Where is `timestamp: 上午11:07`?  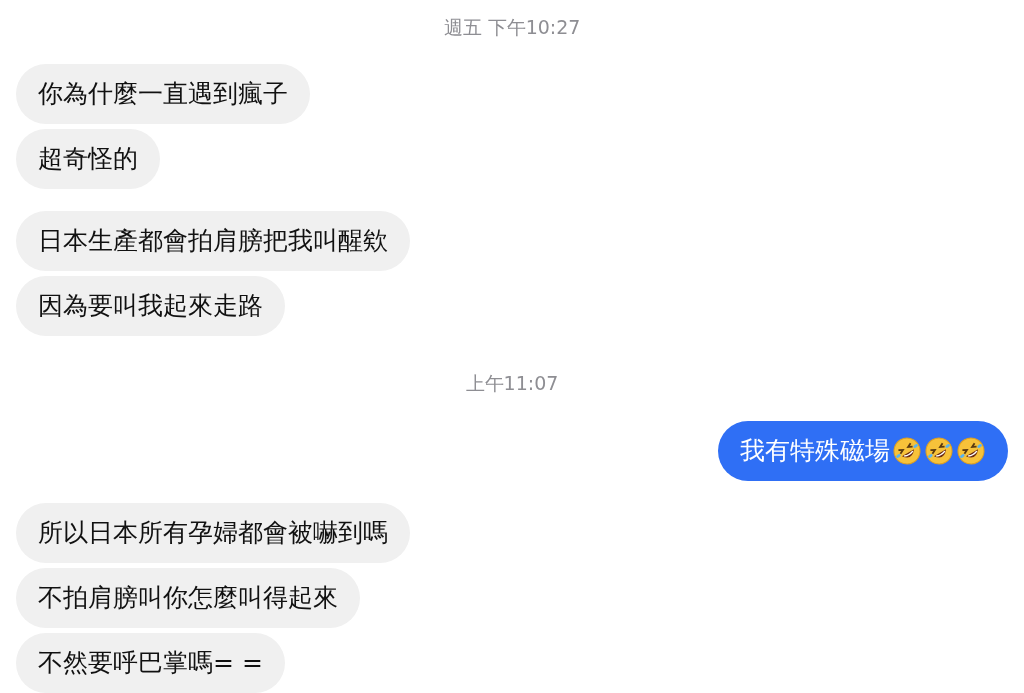
timestamp: 上午11:07 is located at coordinates (512, 383).